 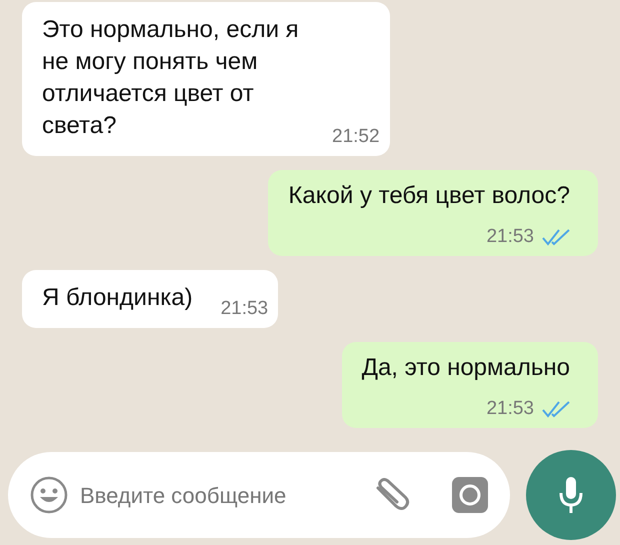 I want to click on message-text: Я блондинка), so click(x=117, y=298).